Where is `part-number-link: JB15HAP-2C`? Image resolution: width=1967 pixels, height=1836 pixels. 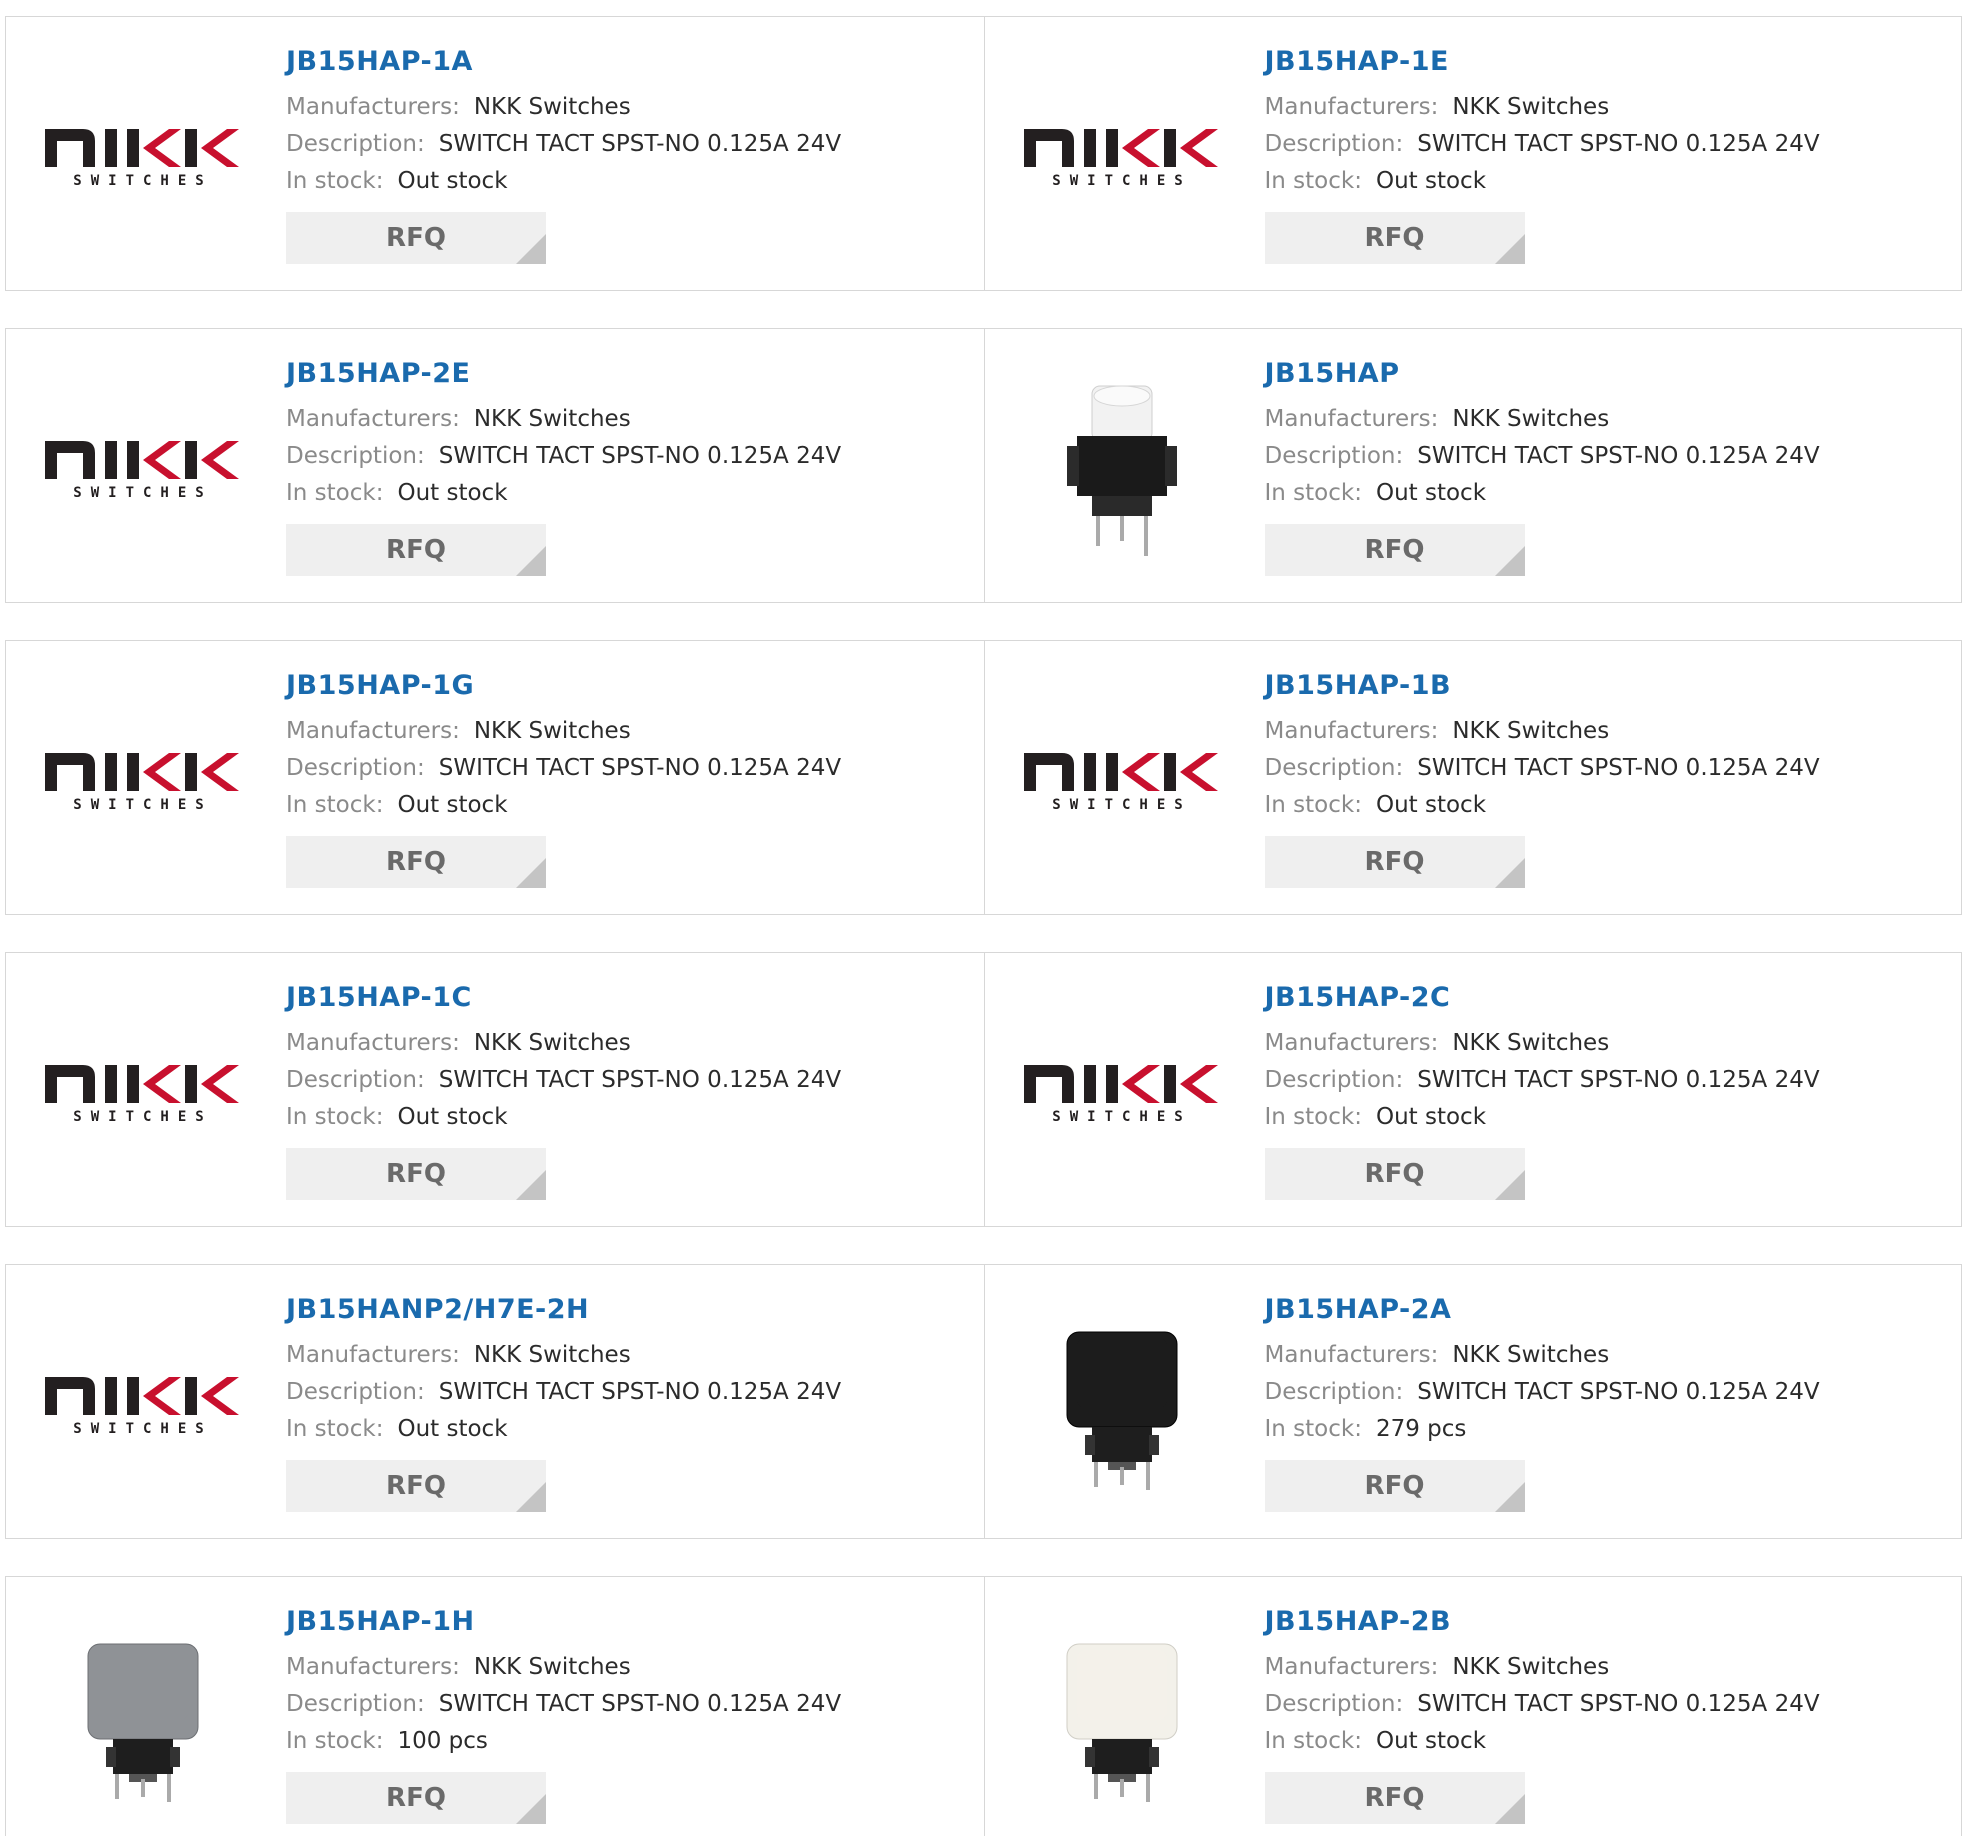
part-number-link: JB15HAP-2C is located at coordinates (1608, 998).